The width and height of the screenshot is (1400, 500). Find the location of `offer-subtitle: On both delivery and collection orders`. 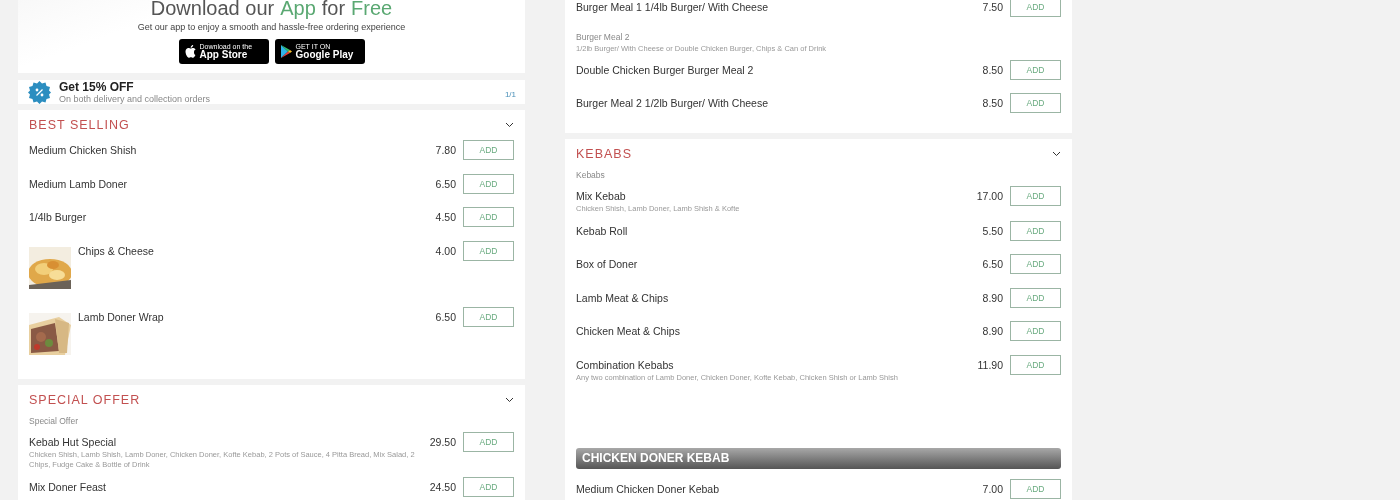

offer-subtitle: On both delivery and collection orders is located at coordinates (135, 99).